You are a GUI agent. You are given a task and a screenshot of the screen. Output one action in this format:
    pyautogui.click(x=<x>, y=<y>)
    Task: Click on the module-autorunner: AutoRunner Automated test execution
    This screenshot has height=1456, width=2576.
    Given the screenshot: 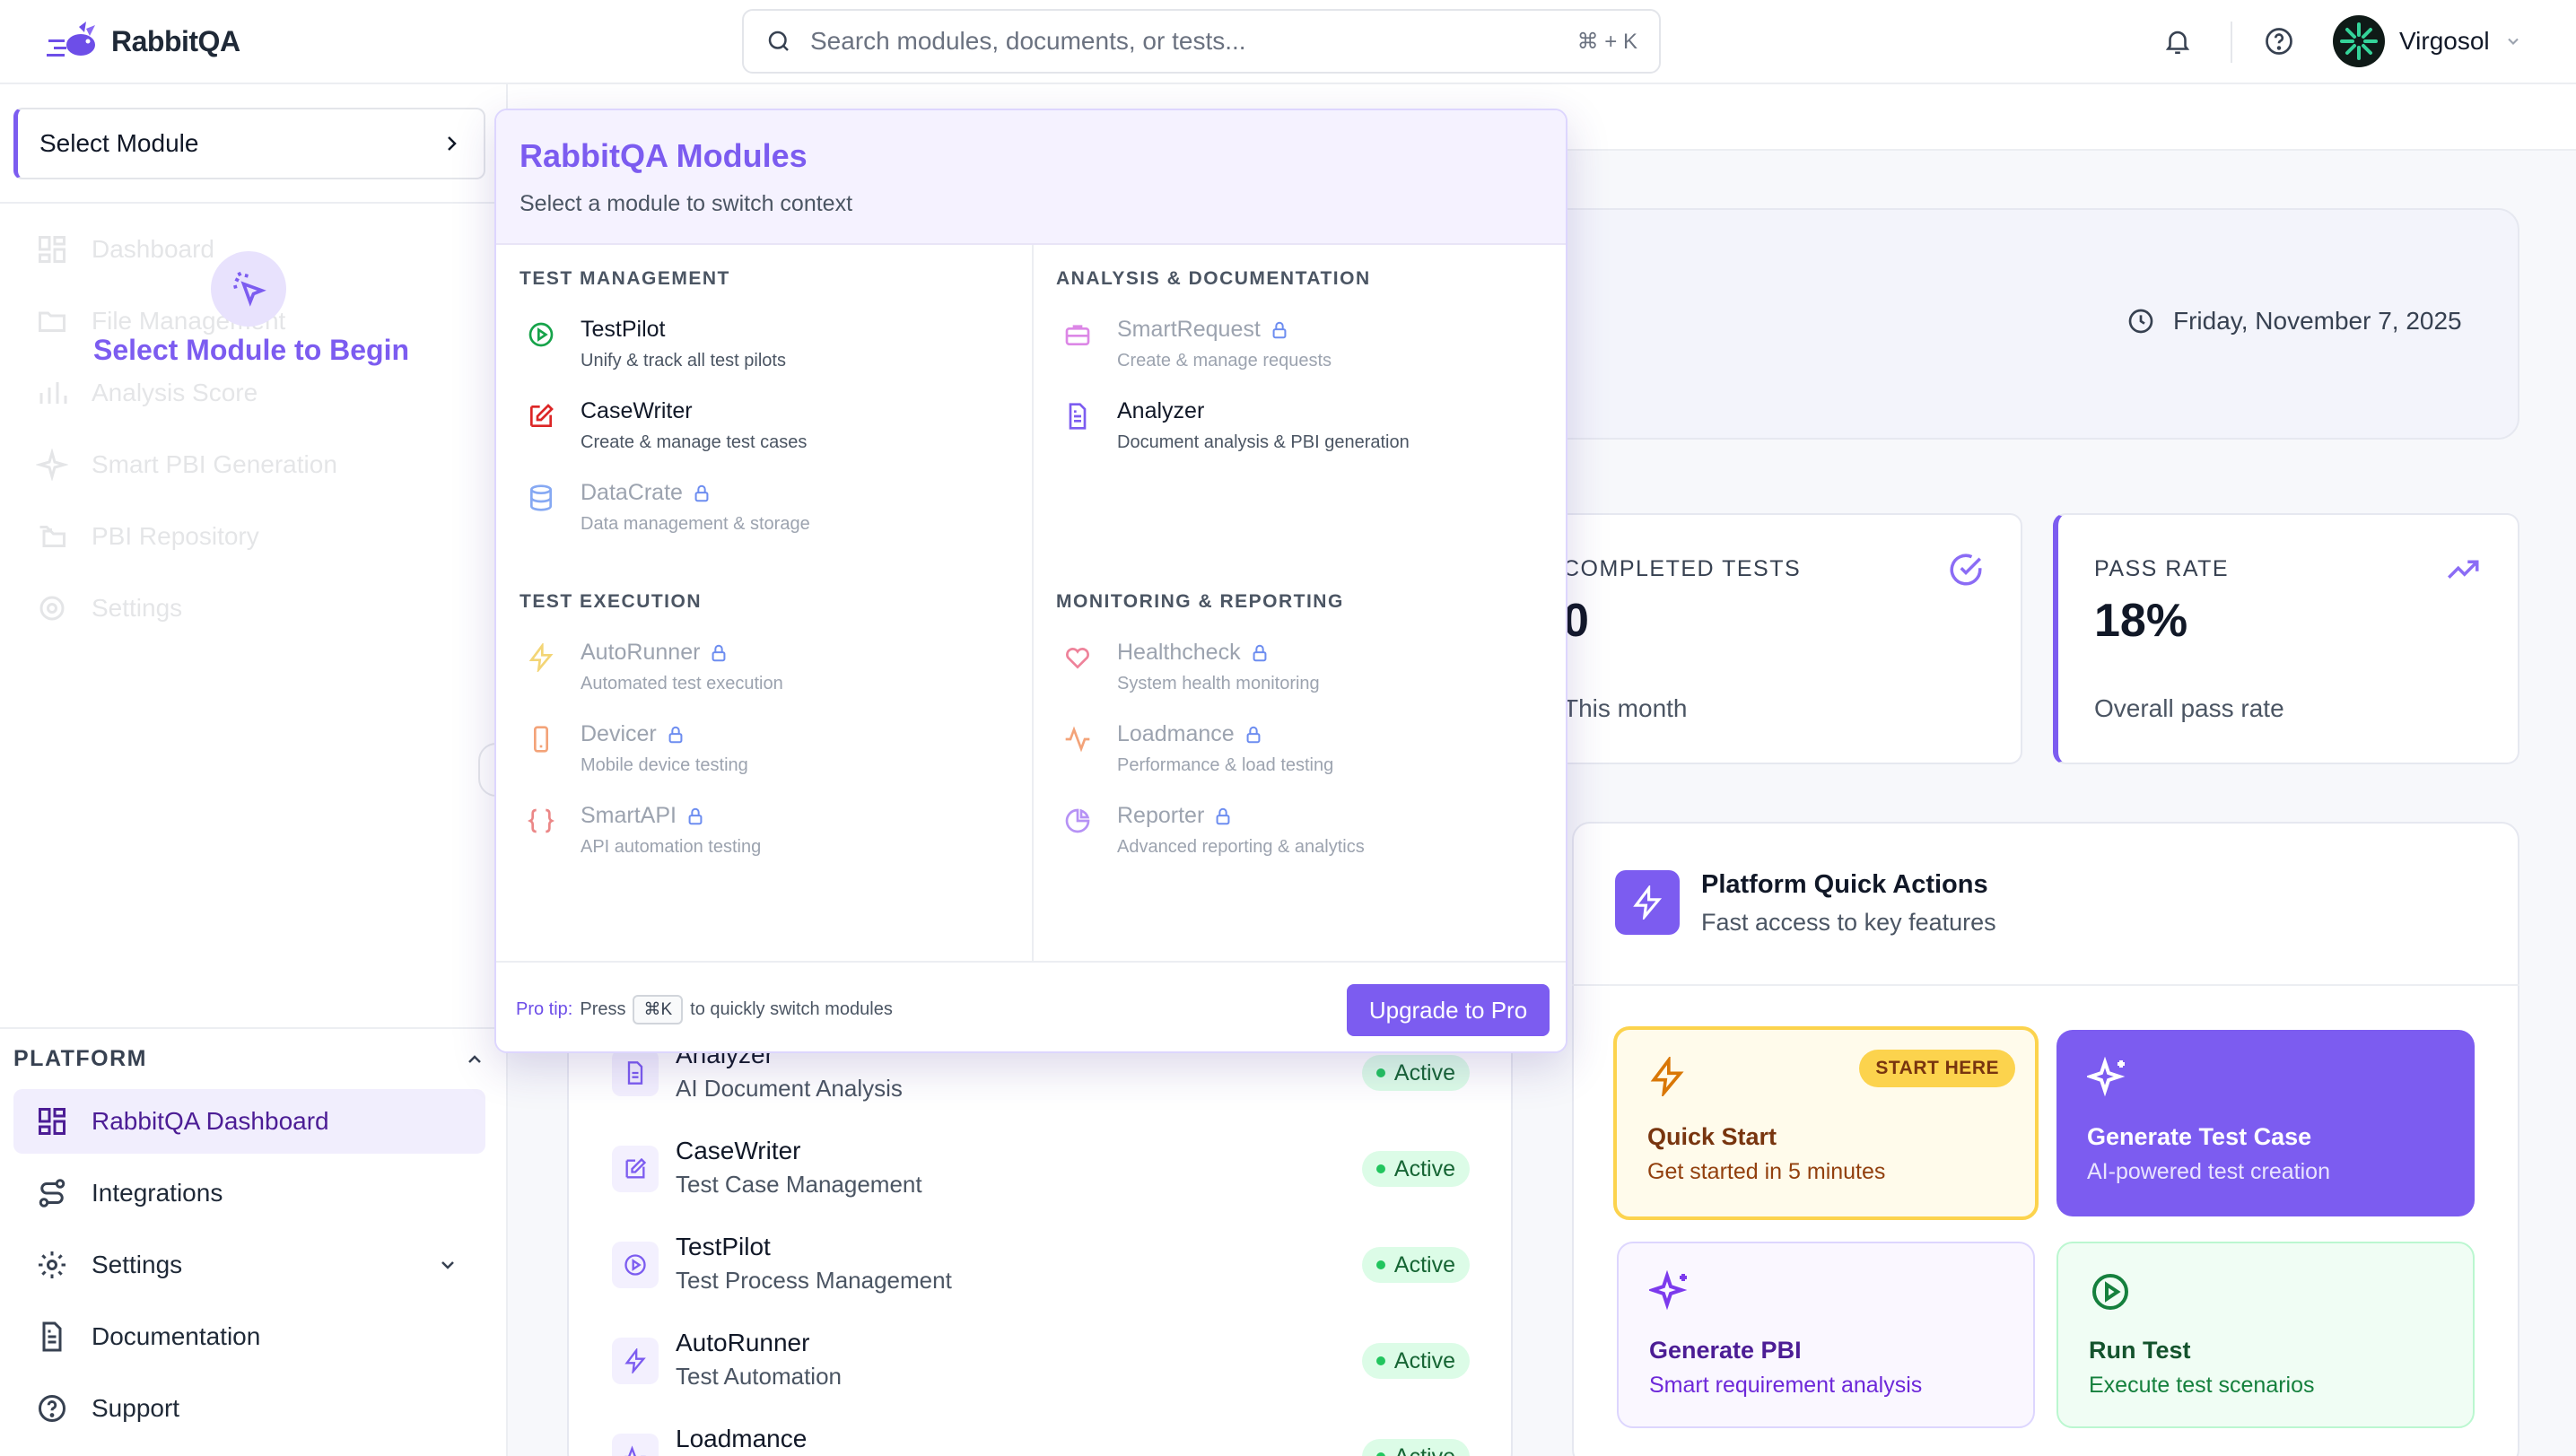 What is the action you would take?
    pyautogui.click(x=760, y=672)
    